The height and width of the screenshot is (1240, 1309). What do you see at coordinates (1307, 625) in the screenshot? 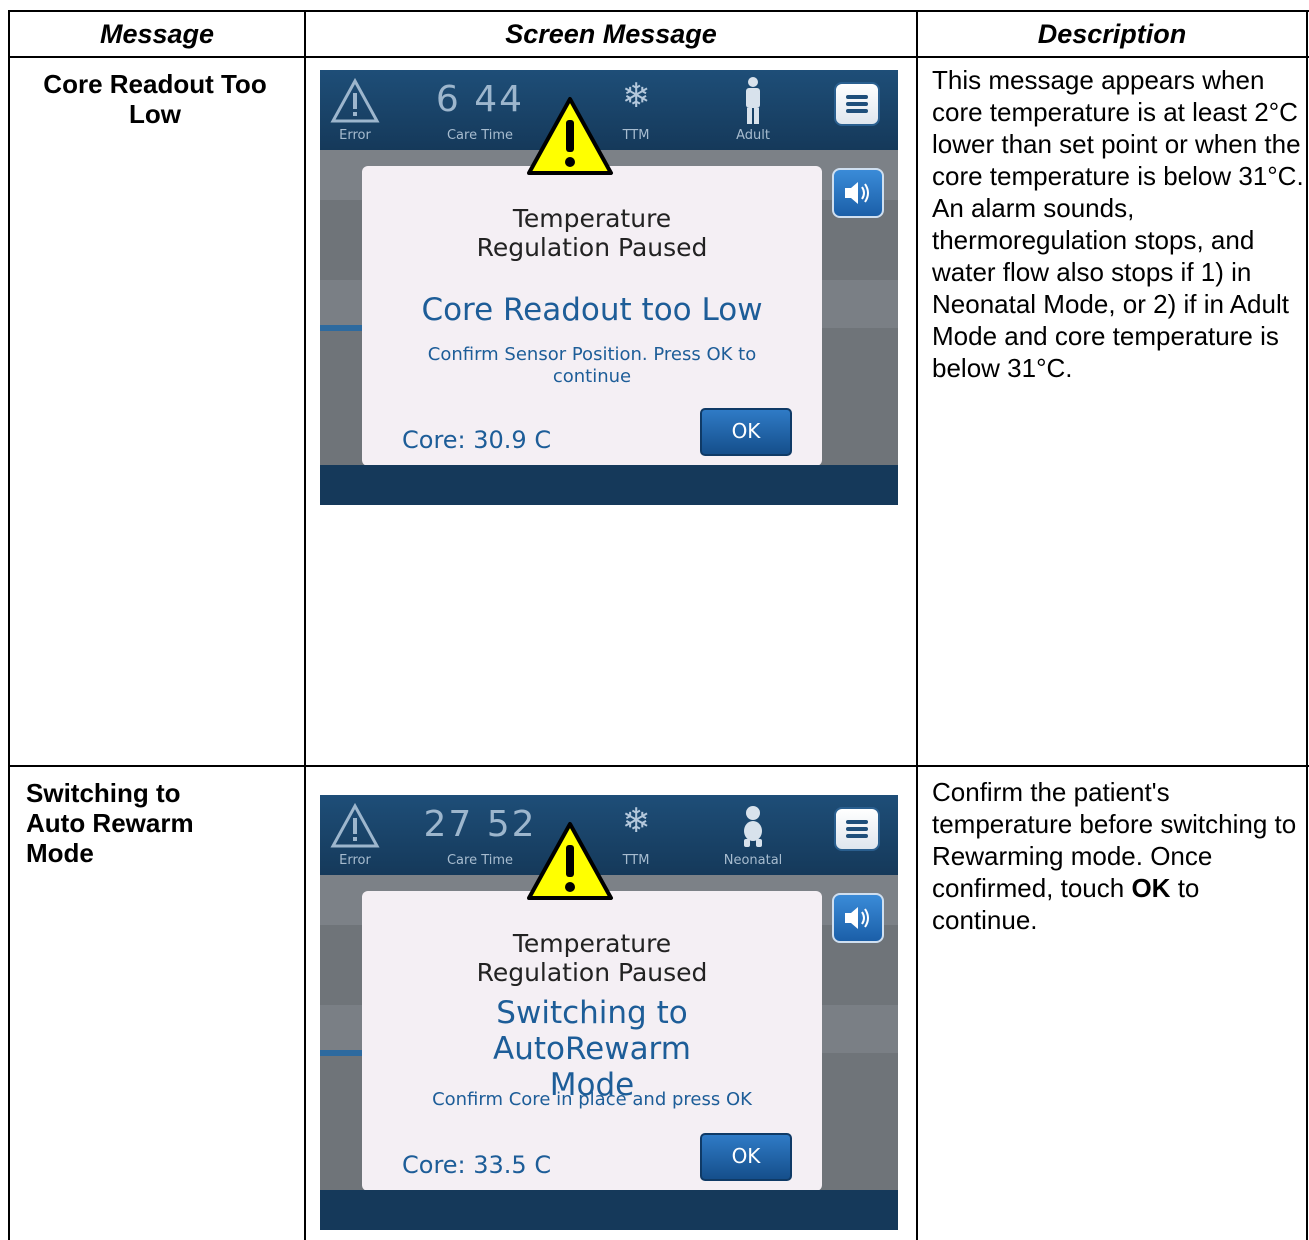
I see `table-border-right` at bounding box center [1307, 625].